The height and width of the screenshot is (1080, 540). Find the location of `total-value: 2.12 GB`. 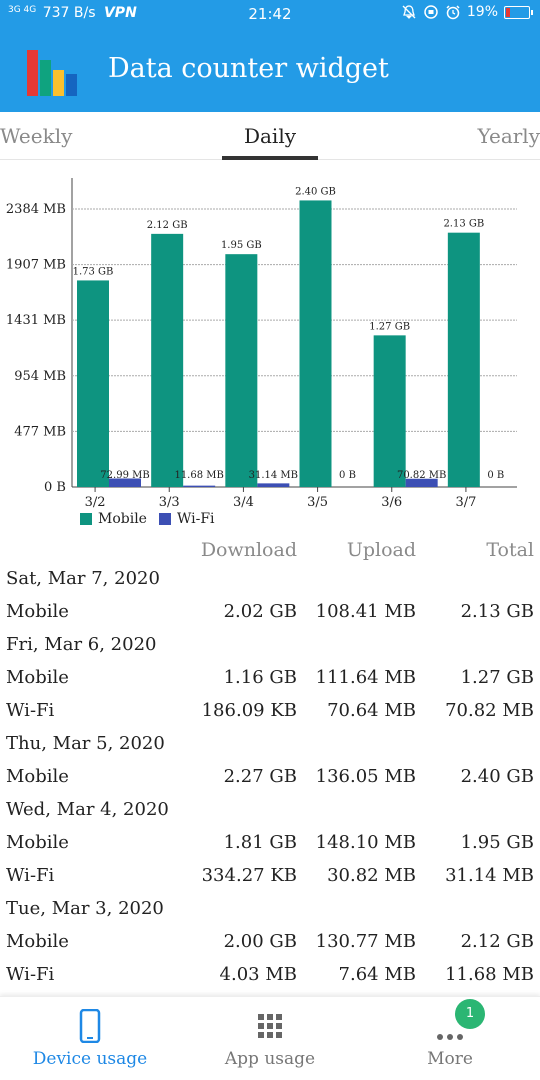

total-value: 2.12 GB is located at coordinates (497, 941).